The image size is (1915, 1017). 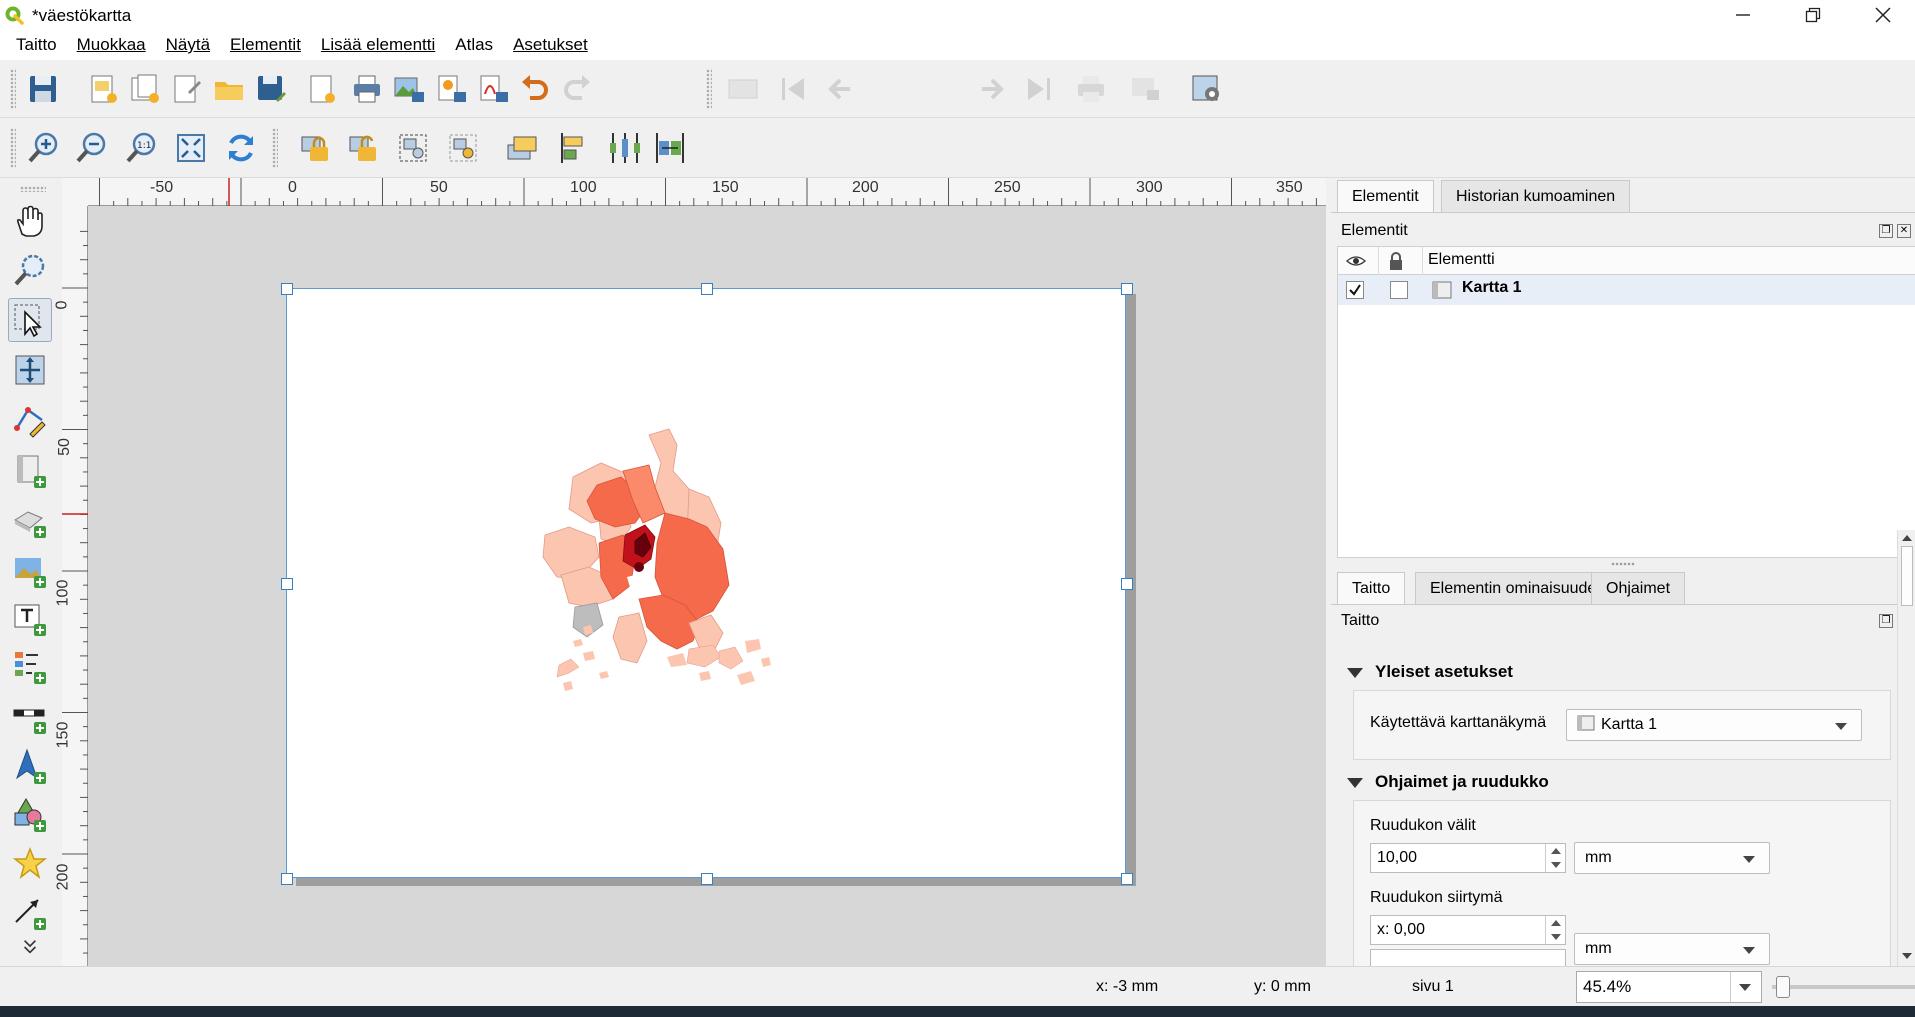 What do you see at coordinates (70, 586) in the screenshot?
I see `vertical-ruler: 0 50 100 150 200` at bounding box center [70, 586].